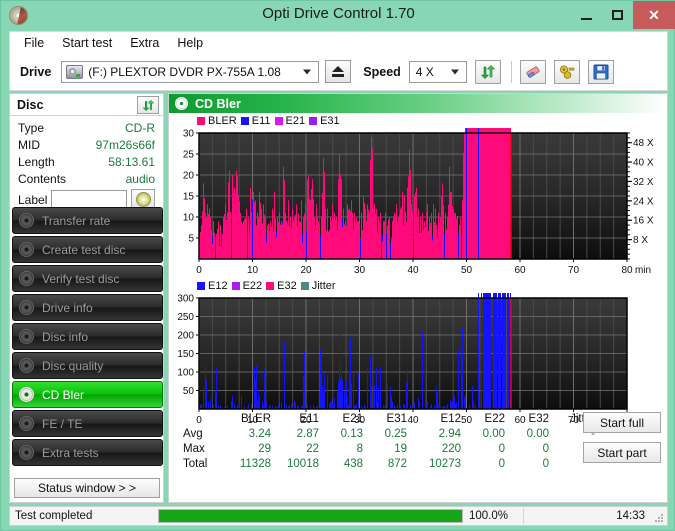 The height and width of the screenshot is (531, 675). What do you see at coordinates (351, 433) in the screenshot?
I see `stats-avg-e21: 0.13` at bounding box center [351, 433].